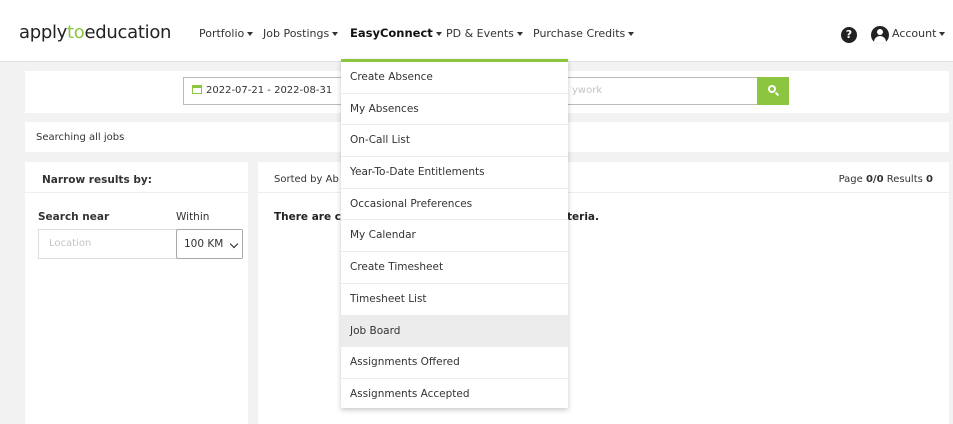 The width and height of the screenshot is (953, 424). Describe the element at coordinates (306, 179) in the screenshot. I see `sorted-by-label: Sorted by Ab` at that location.